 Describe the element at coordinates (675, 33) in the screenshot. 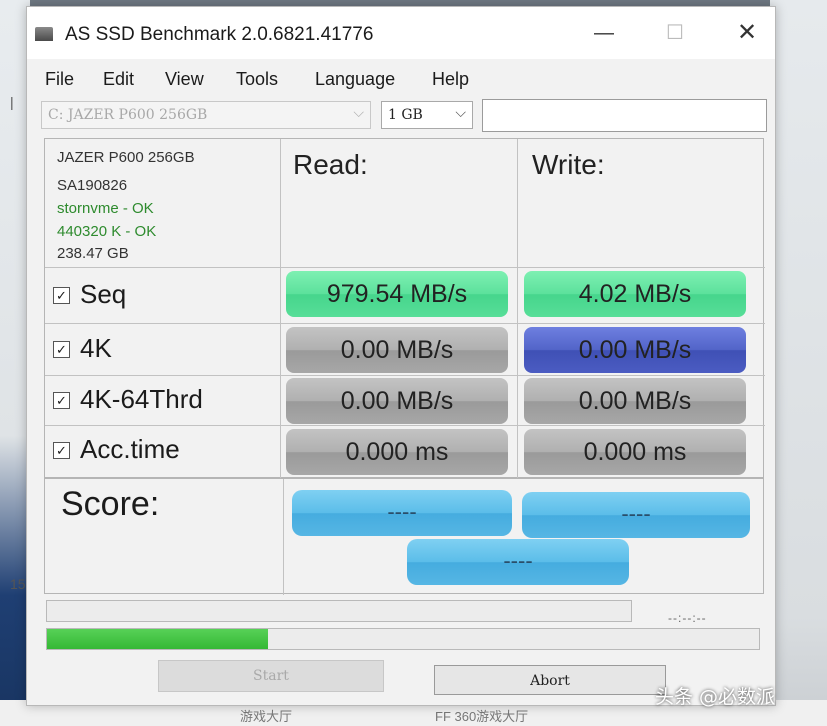

I see `maximize-button: ☐` at that location.